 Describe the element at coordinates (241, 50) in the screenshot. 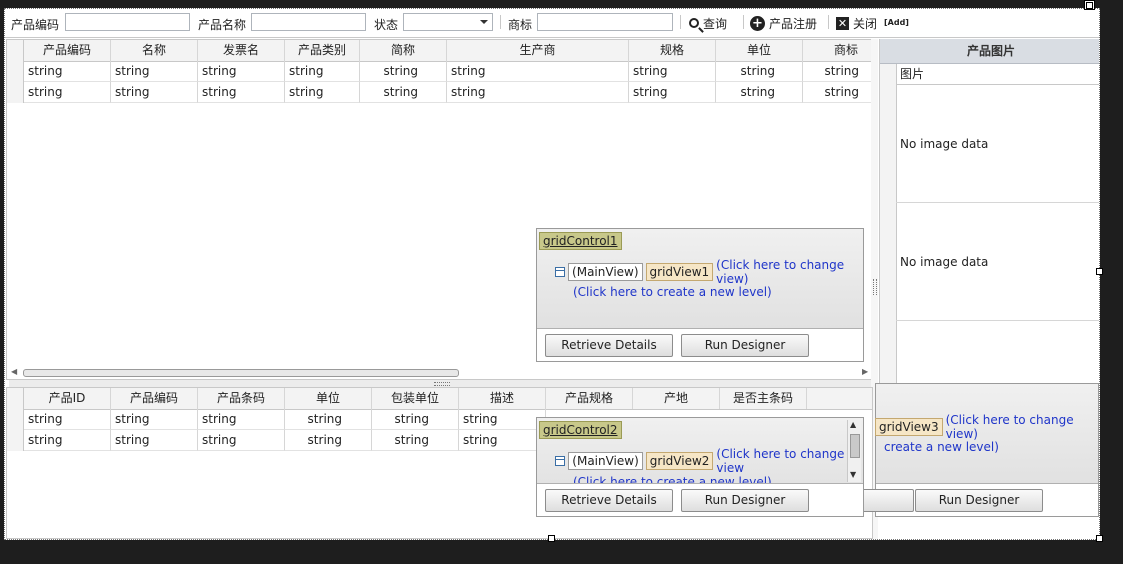

I see `column-header: 发票名` at that location.